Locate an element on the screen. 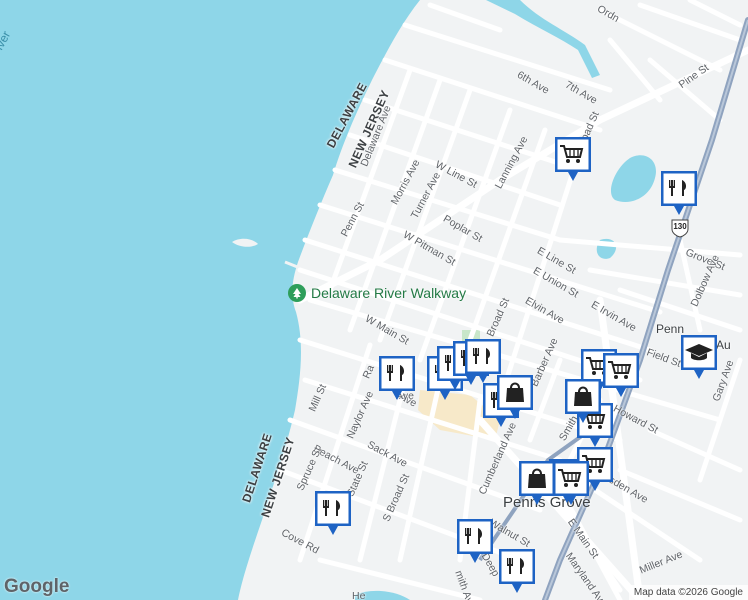 The image size is (748, 600). tree-icon is located at coordinates (297, 293).